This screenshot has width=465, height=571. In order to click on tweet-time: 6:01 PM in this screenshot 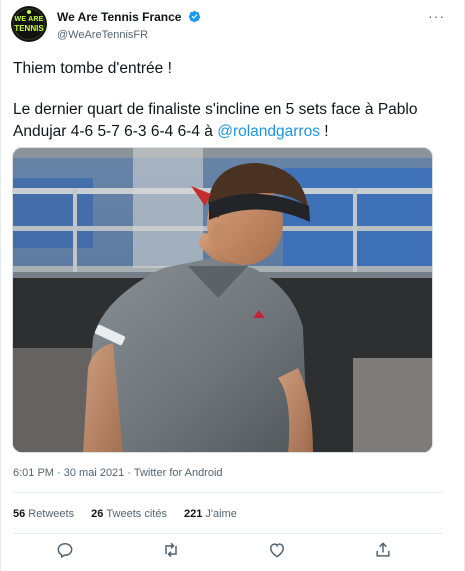, I will do `click(33, 473)`.